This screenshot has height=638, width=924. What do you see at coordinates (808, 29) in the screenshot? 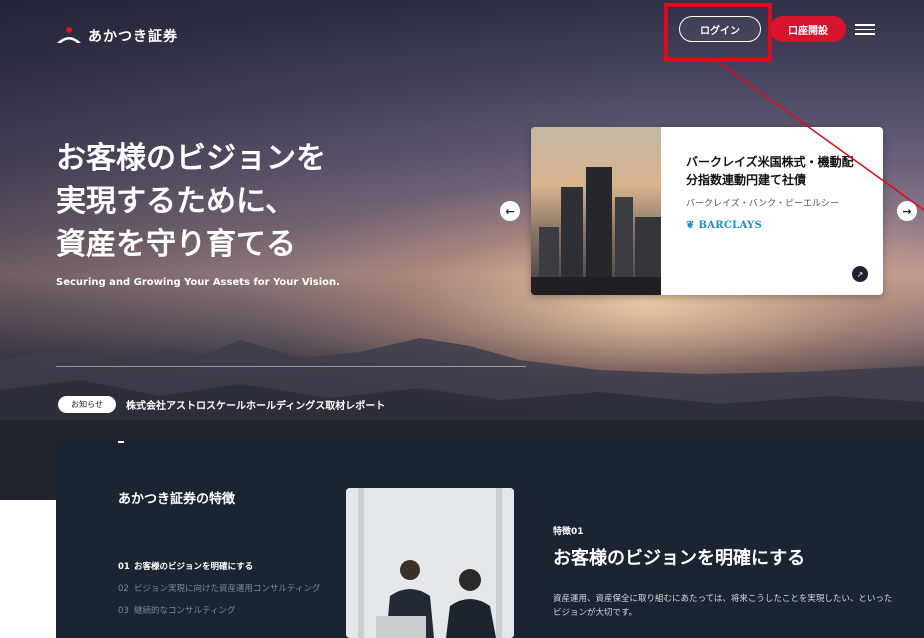
I see `open-account-button: 口座開設` at bounding box center [808, 29].